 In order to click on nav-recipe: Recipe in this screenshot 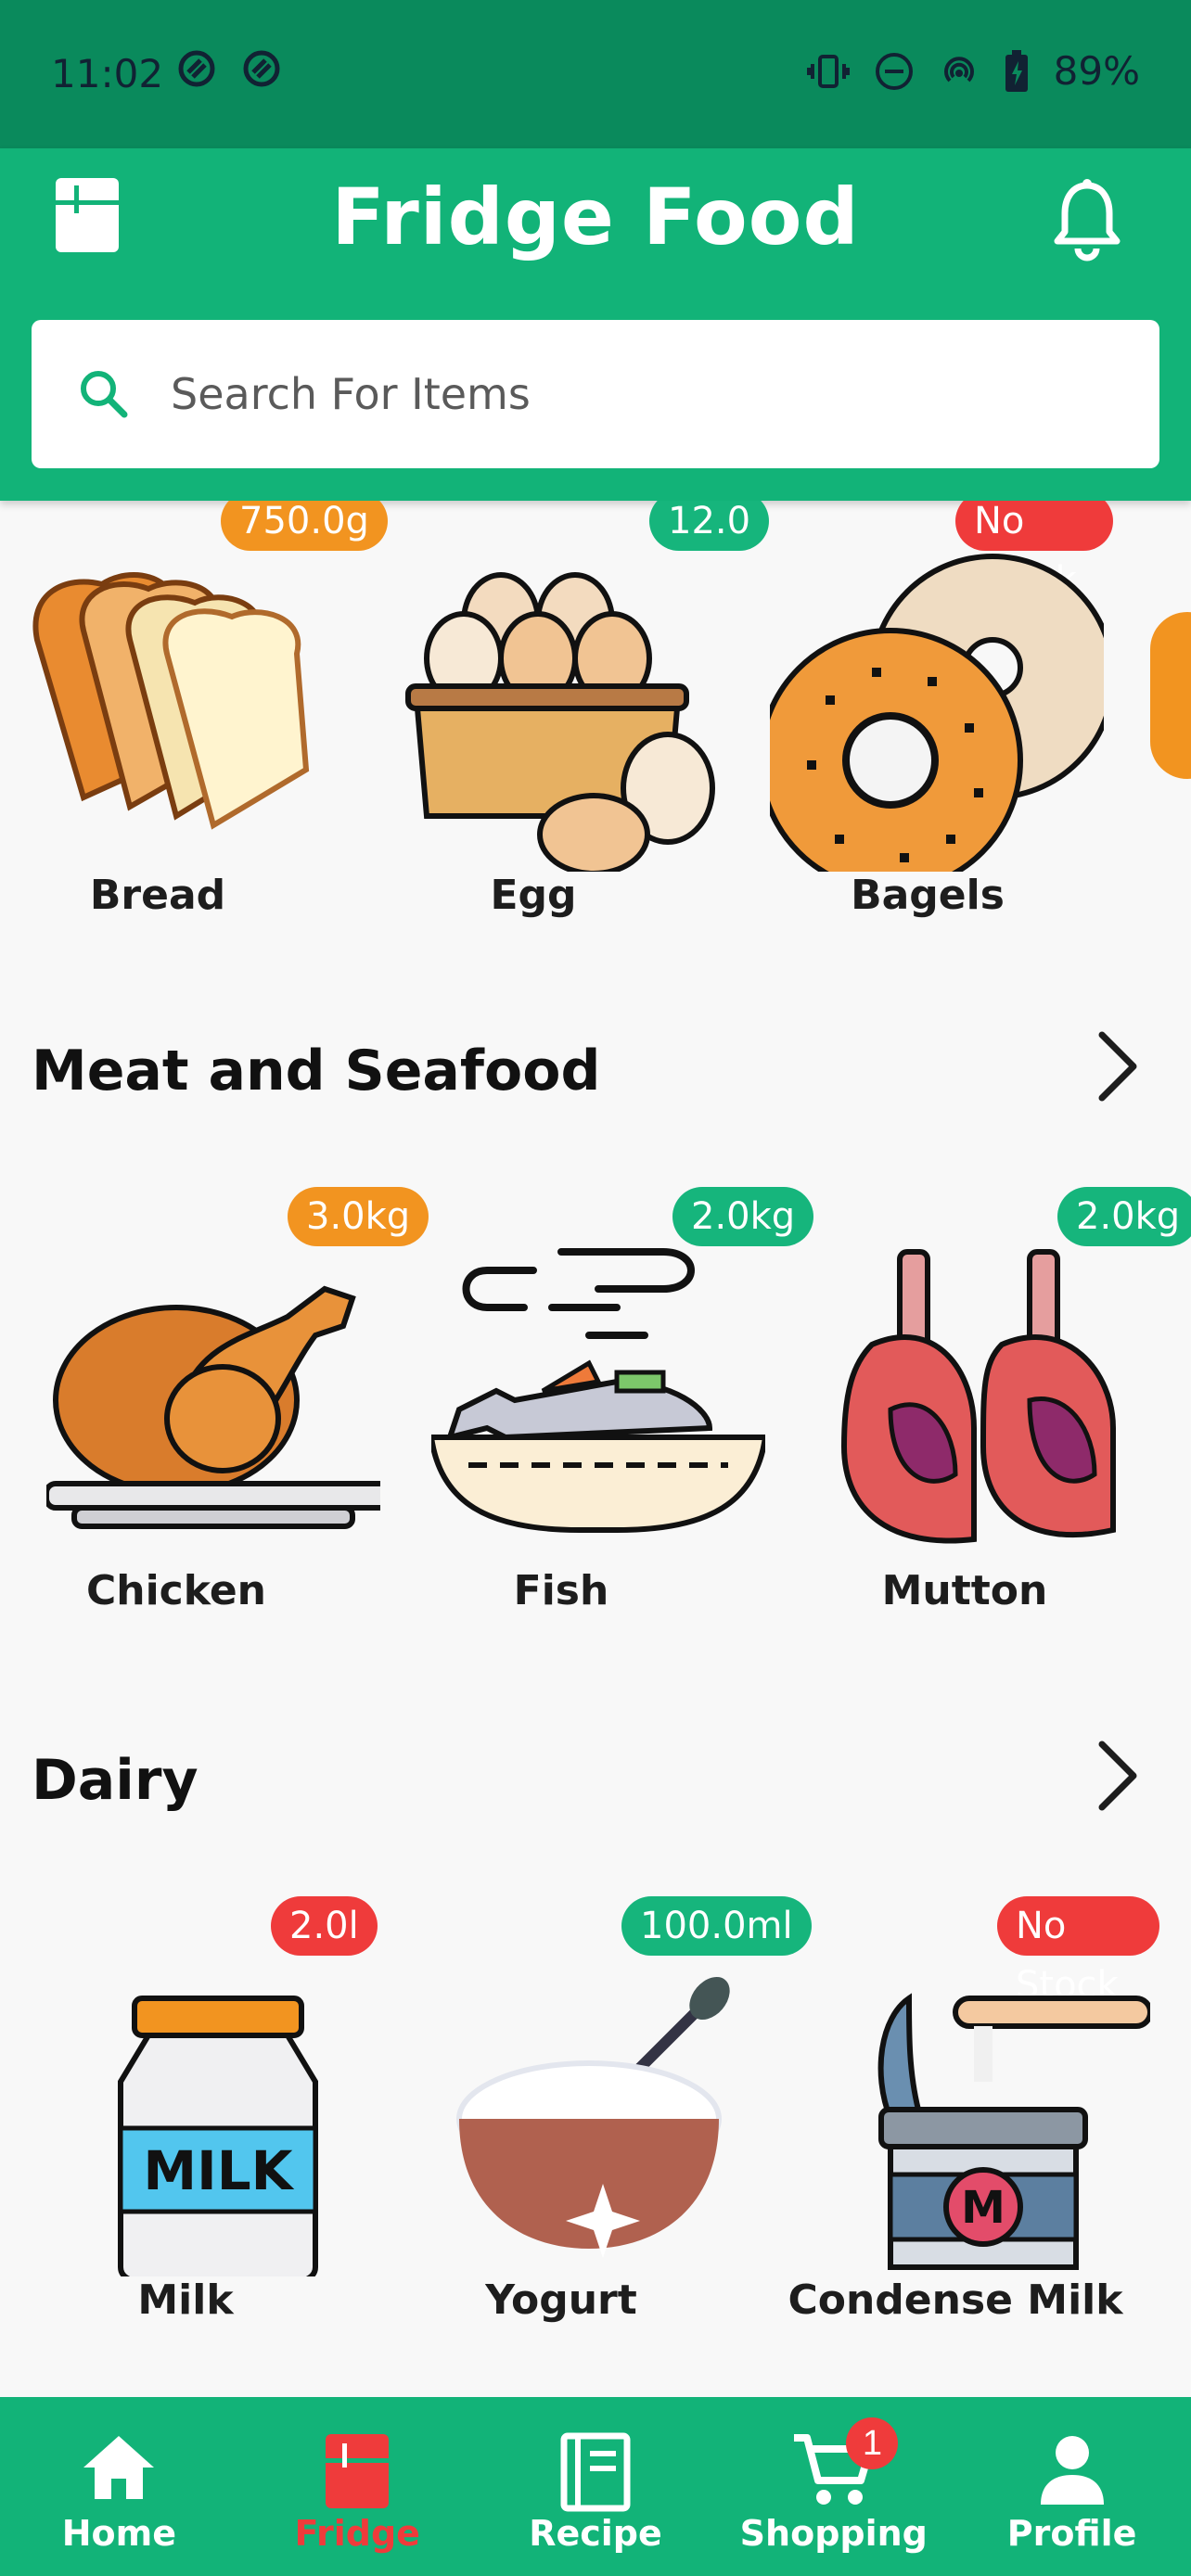, I will do `click(596, 2486)`.